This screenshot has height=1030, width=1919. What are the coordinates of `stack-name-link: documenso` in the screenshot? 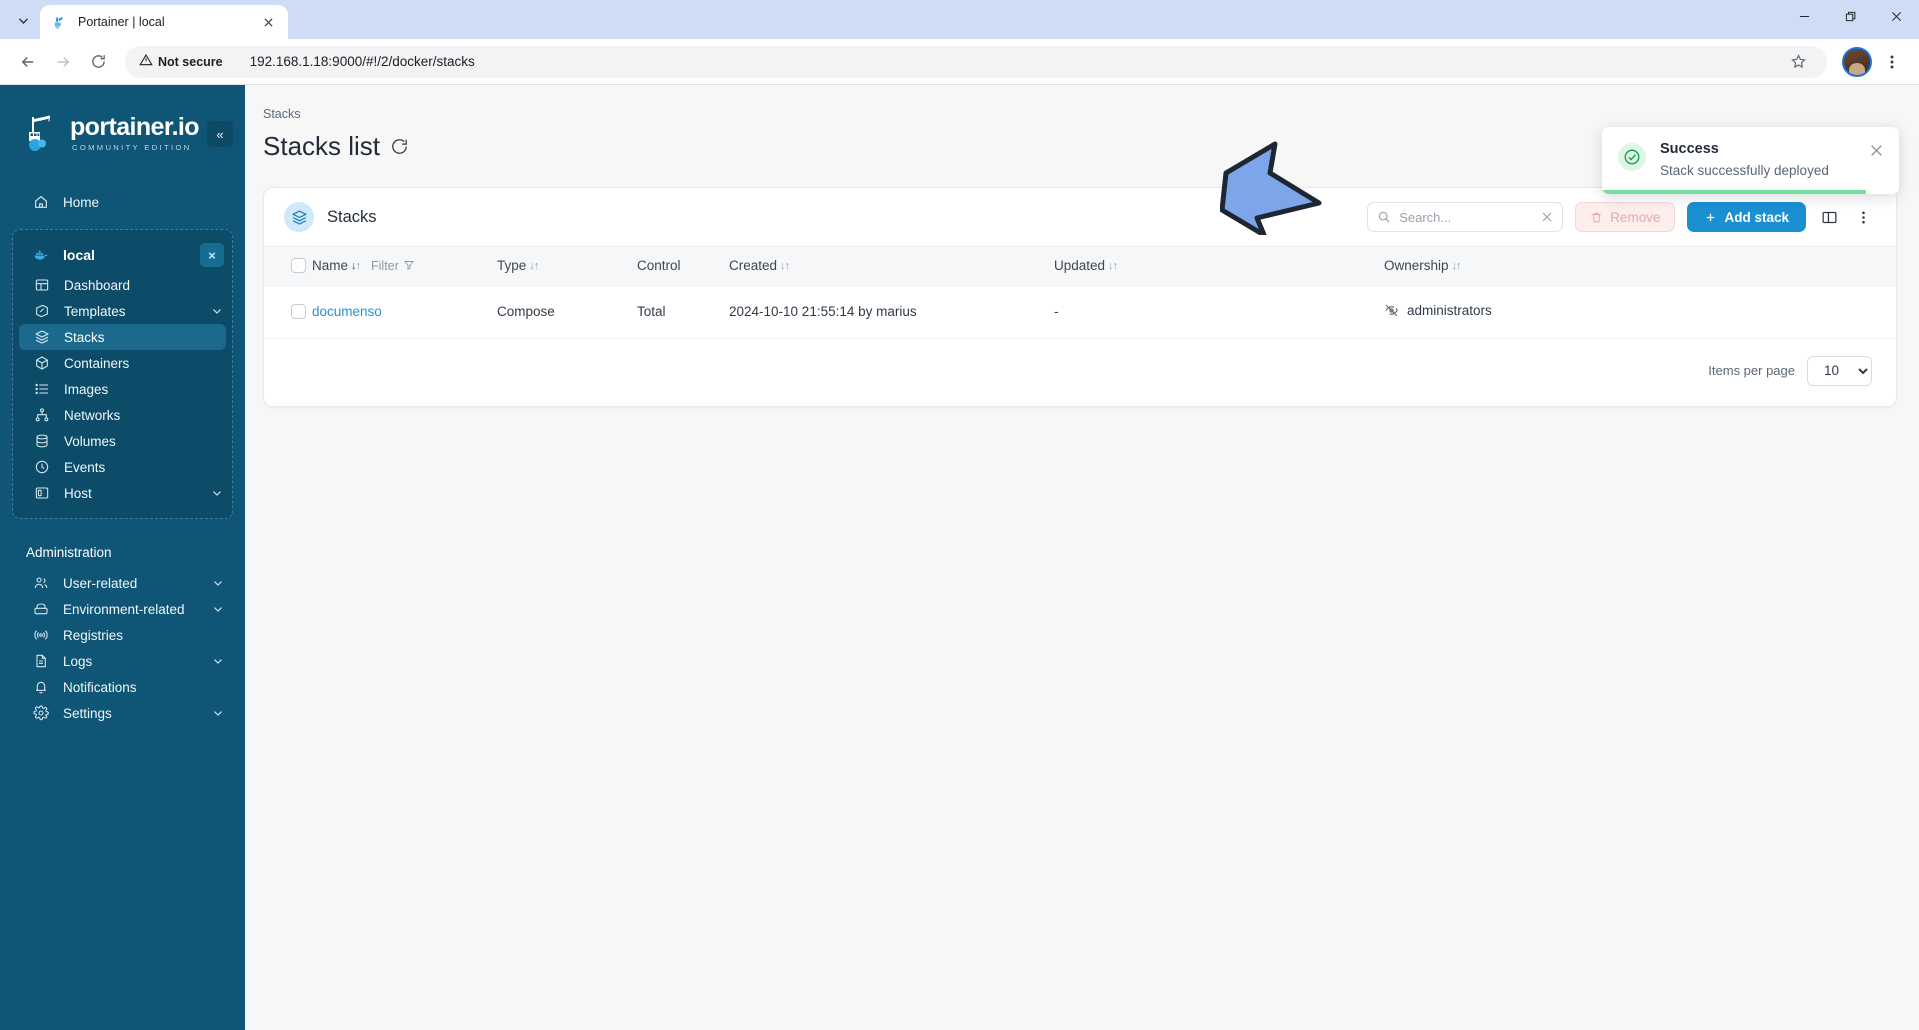 It's located at (347, 311).